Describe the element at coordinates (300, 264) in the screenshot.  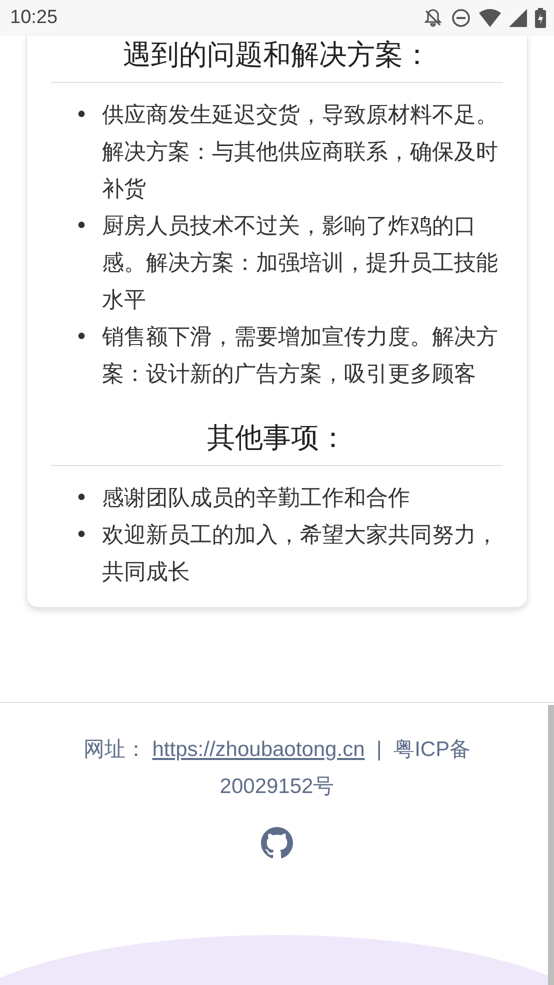
I see `list-item: 厨房人员技术不过关，影响了炸鸡的口感。解决方案：加强培训，提升员工技能水平` at that location.